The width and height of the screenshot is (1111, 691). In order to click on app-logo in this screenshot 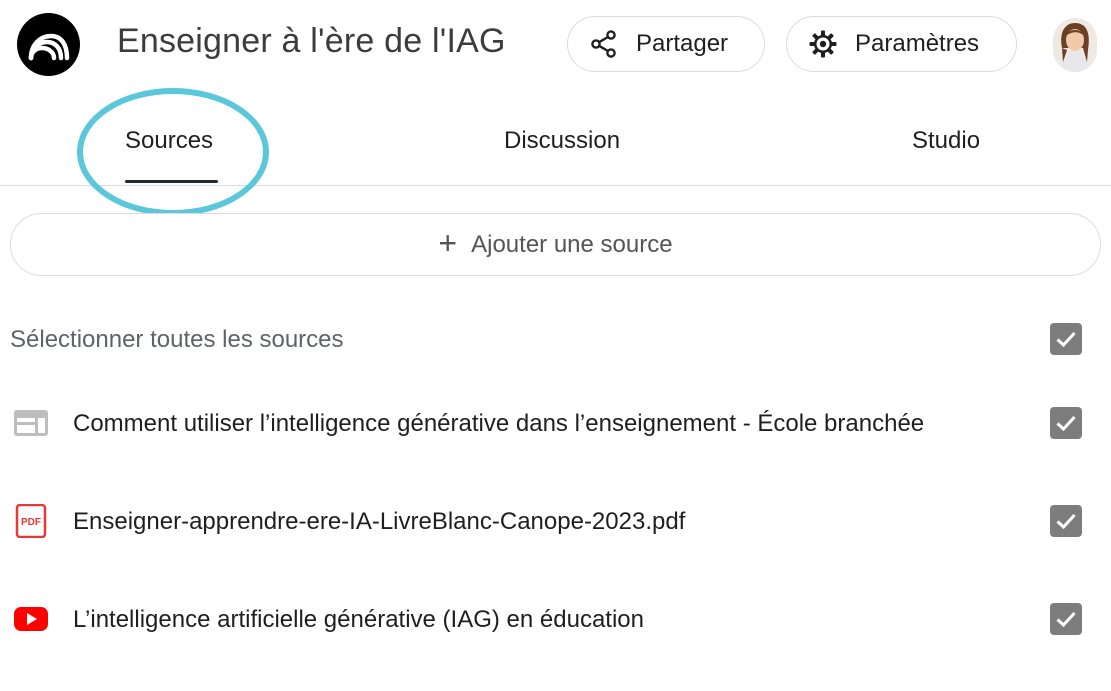, I will do `click(48, 44)`.